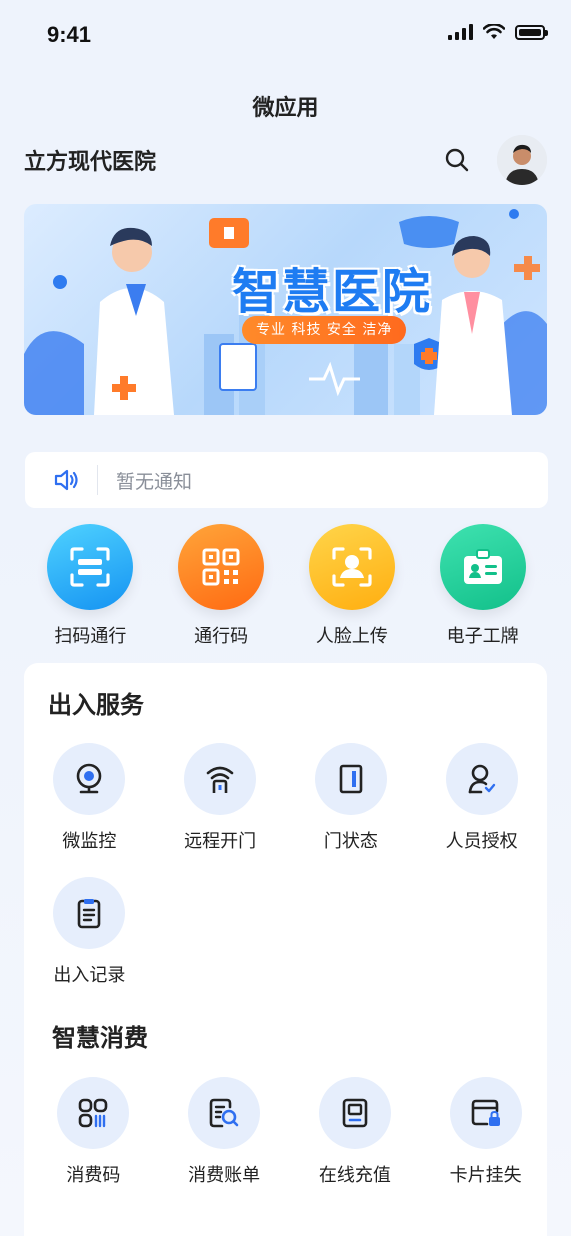  What do you see at coordinates (354, 1113) in the screenshot?
I see `recharge-icon` at bounding box center [354, 1113].